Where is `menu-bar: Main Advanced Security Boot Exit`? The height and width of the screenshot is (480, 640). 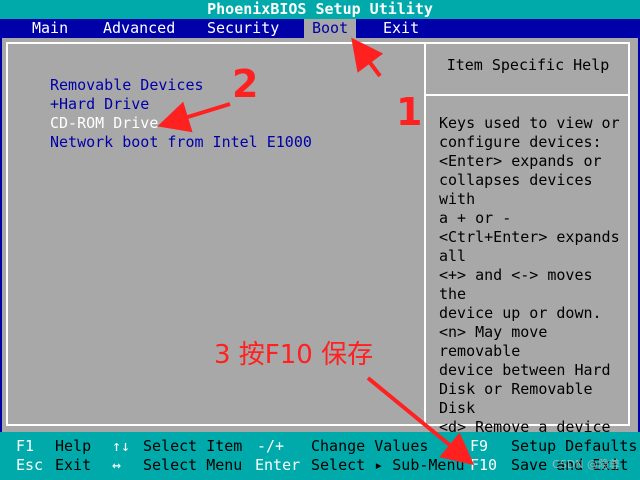
menu-bar: Main Advanced Security Boot Exit is located at coordinates (320, 28).